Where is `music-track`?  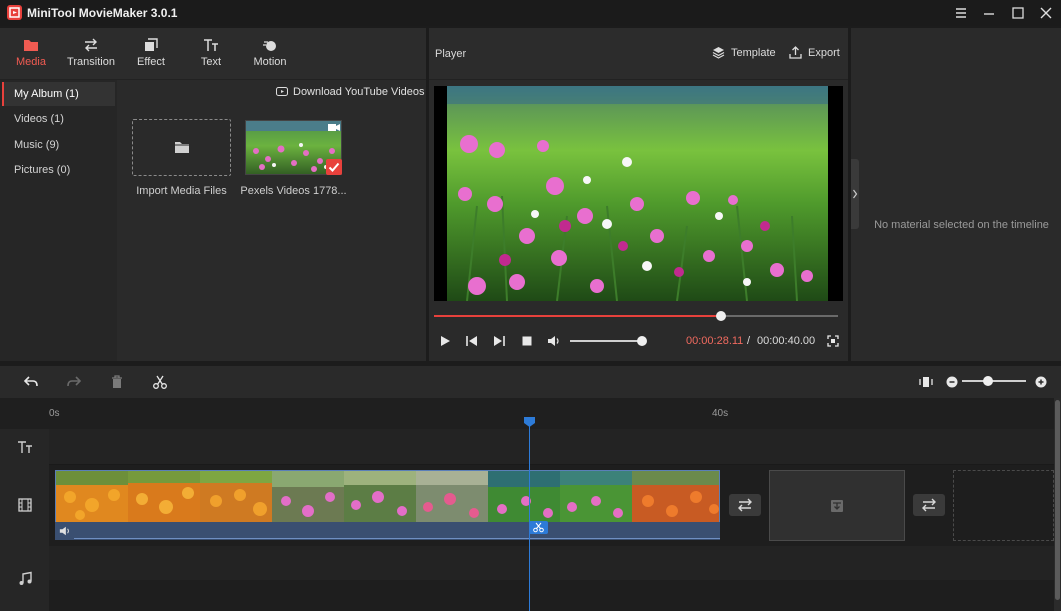
music-track is located at coordinates (551, 563).